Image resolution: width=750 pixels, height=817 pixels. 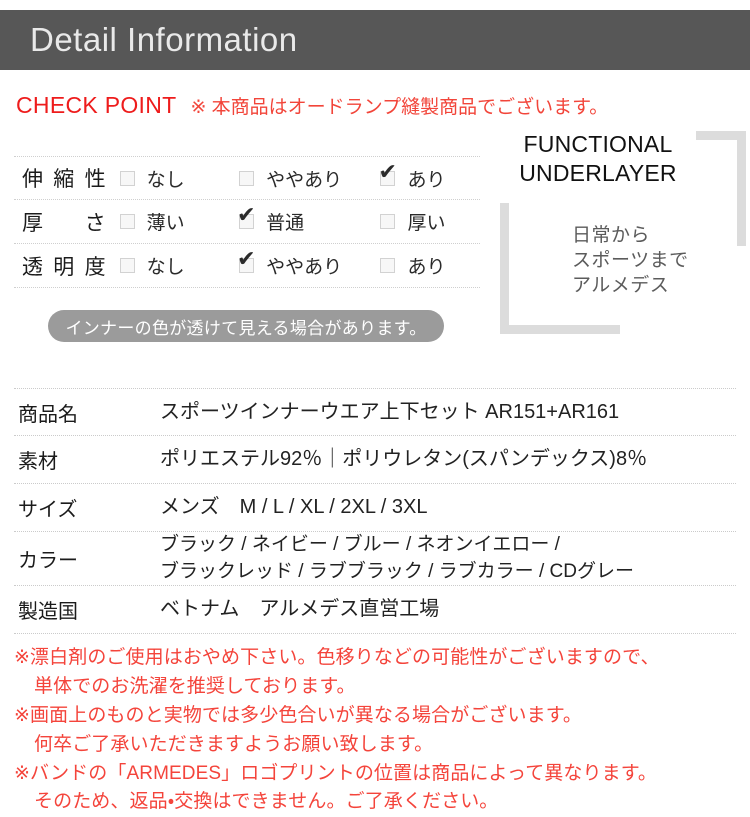 What do you see at coordinates (38, 462) in the screenshot?
I see `info-row-label: 素材` at bounding box center [38, 462].